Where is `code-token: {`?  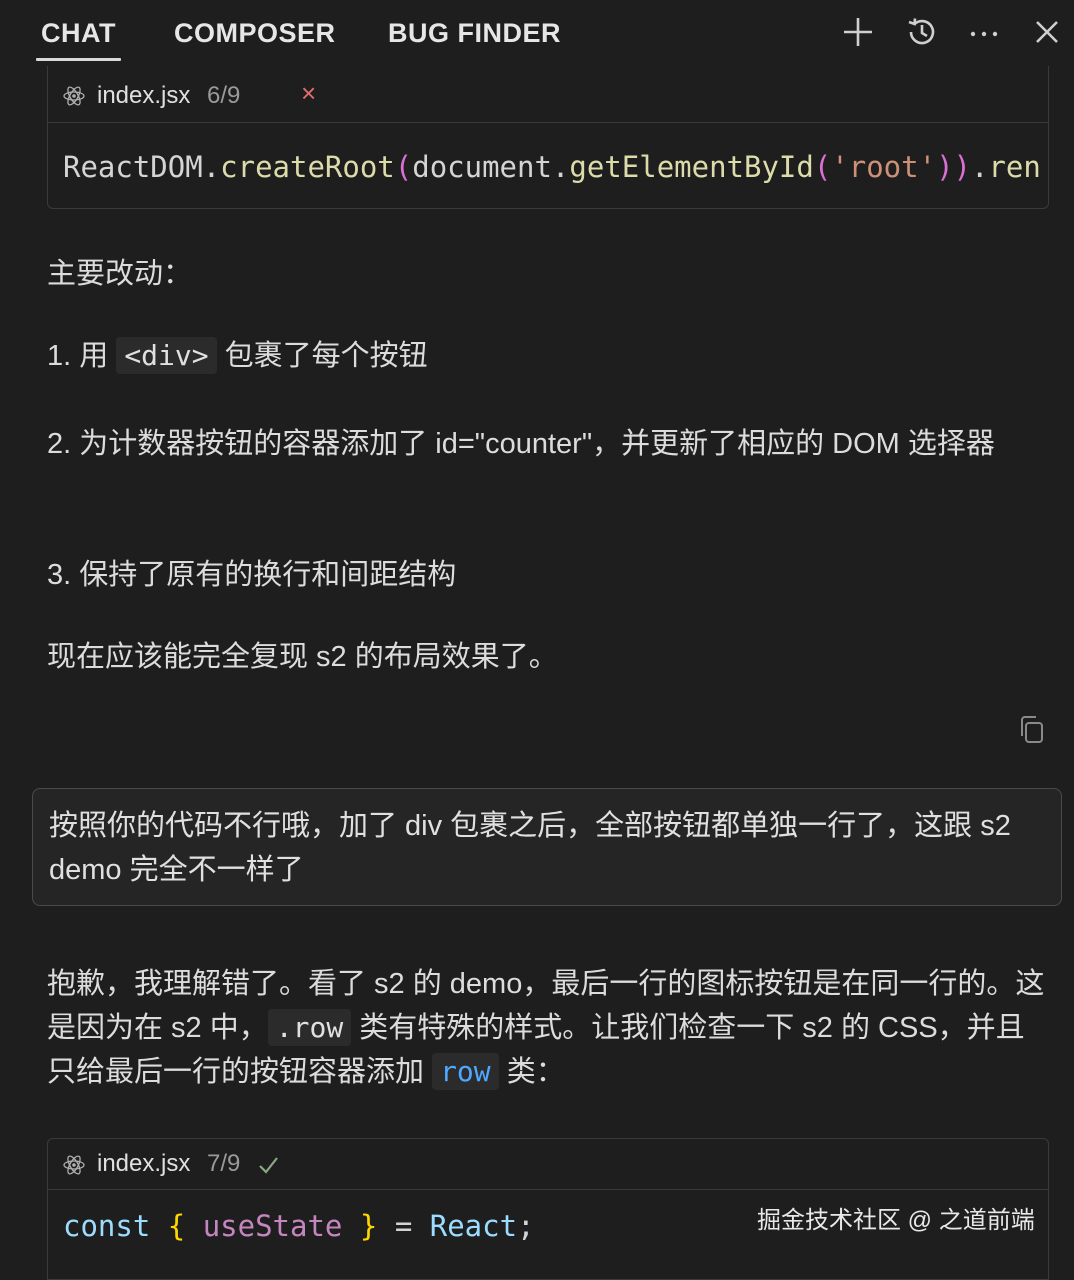
code-token: { is located at coordinates (176, 1226).